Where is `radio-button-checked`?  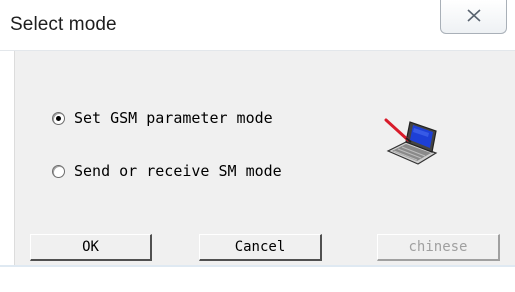 radio-button-checked is located at coordinates (58, 118).